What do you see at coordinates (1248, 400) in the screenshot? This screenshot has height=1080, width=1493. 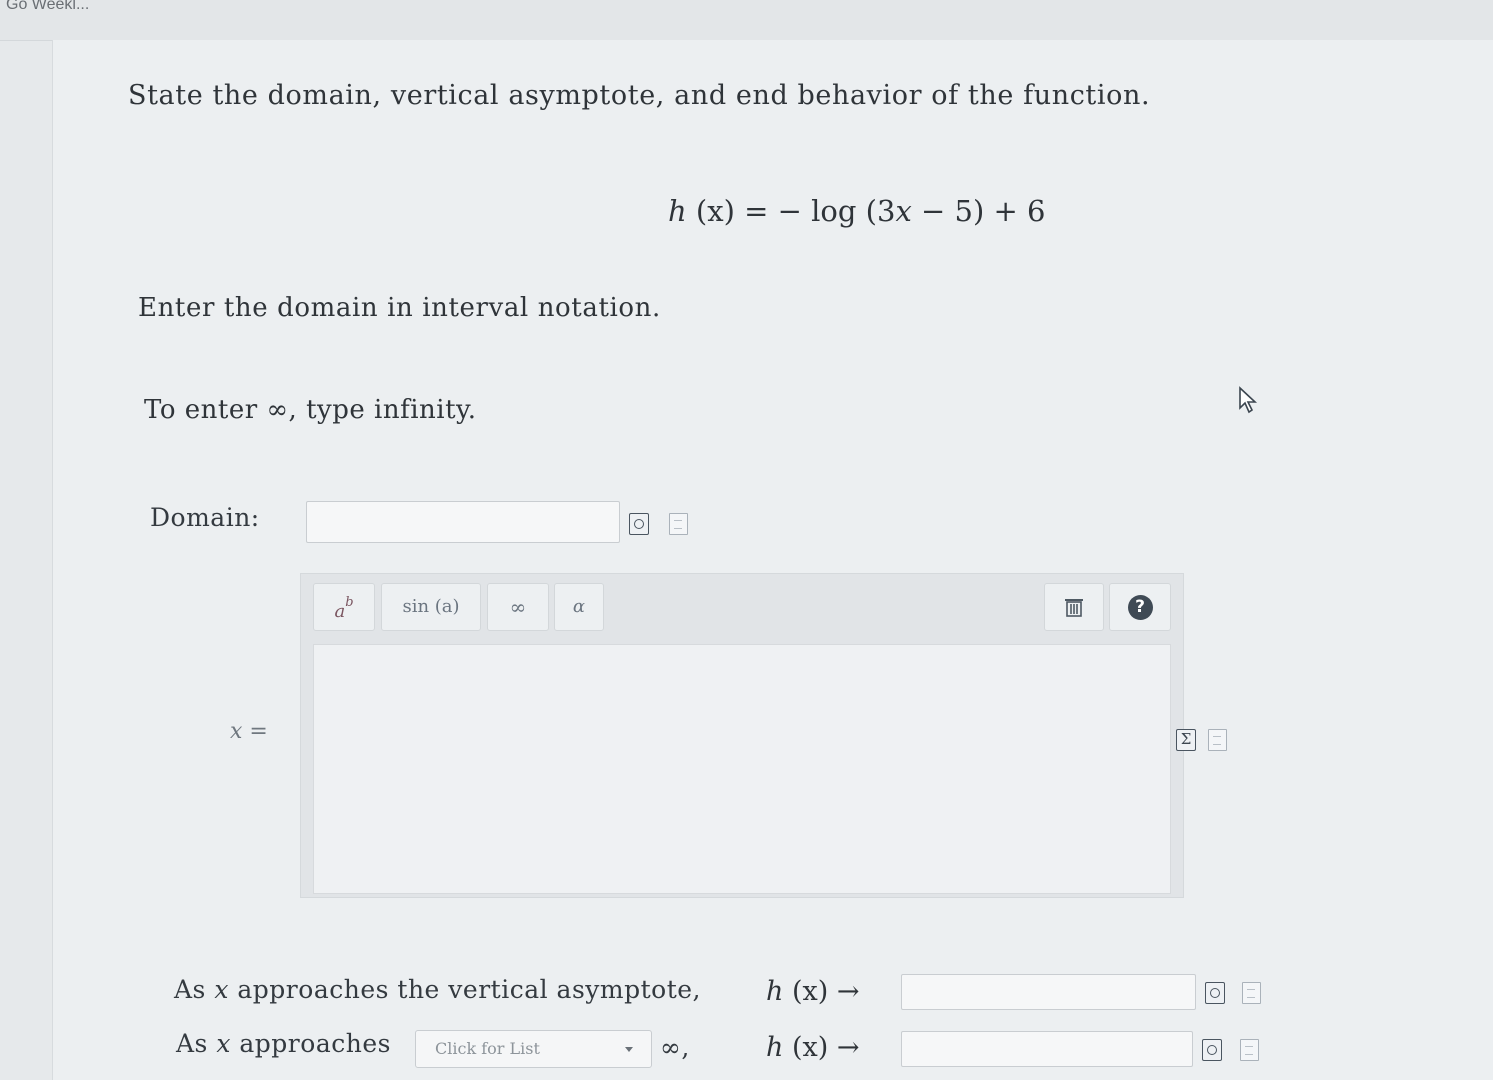 I see `mouse-cursor-icon` at bounding box center [1248, 400].